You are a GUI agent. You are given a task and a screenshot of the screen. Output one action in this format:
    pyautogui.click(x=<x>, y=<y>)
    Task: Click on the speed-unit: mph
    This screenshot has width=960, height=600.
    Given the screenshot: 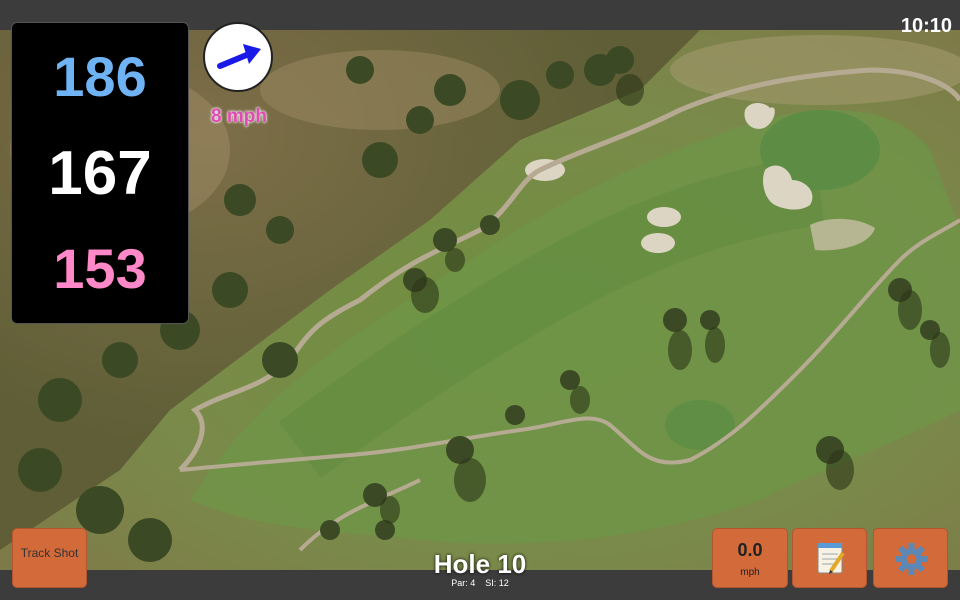 What is the action you would take?
    pyautogui.click(x=750, y=572)
    